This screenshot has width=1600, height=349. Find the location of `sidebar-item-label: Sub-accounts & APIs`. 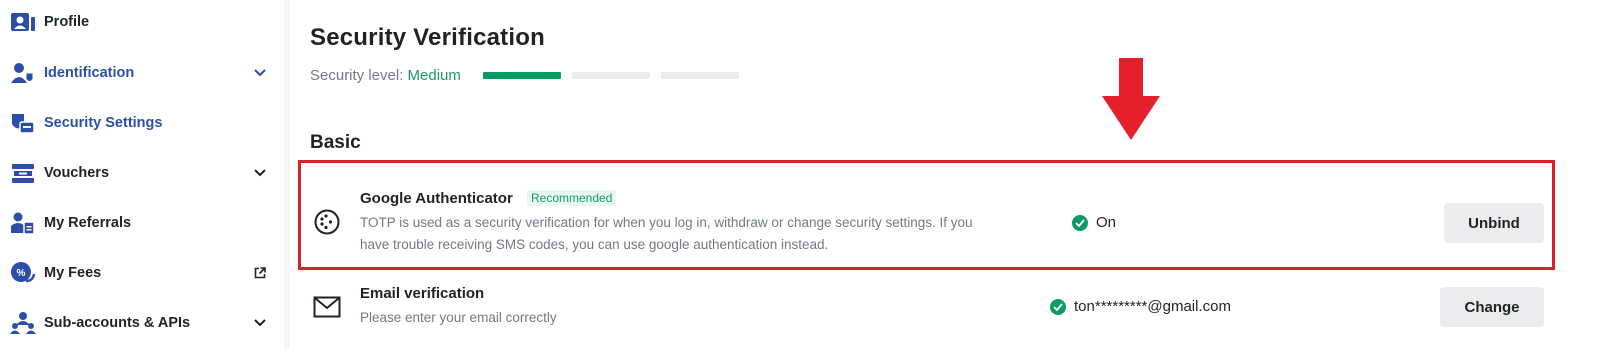

sidebar-item-label: Sub-accounts & APIs is located at coordinates (117, 323).